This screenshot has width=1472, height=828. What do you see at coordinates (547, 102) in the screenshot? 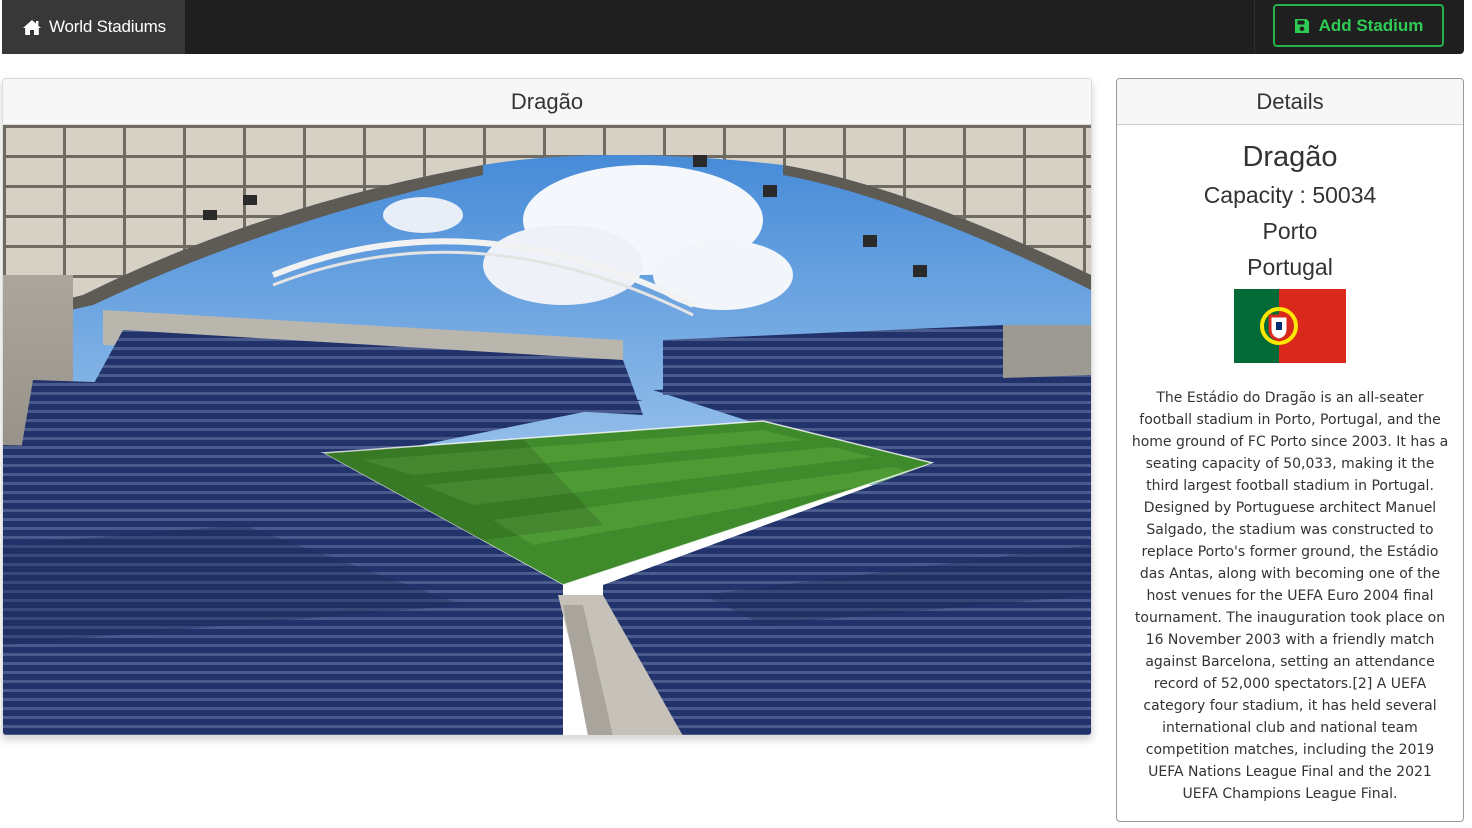
I see `stadium-card-title: Dragão` at bounding box center [547, 102].